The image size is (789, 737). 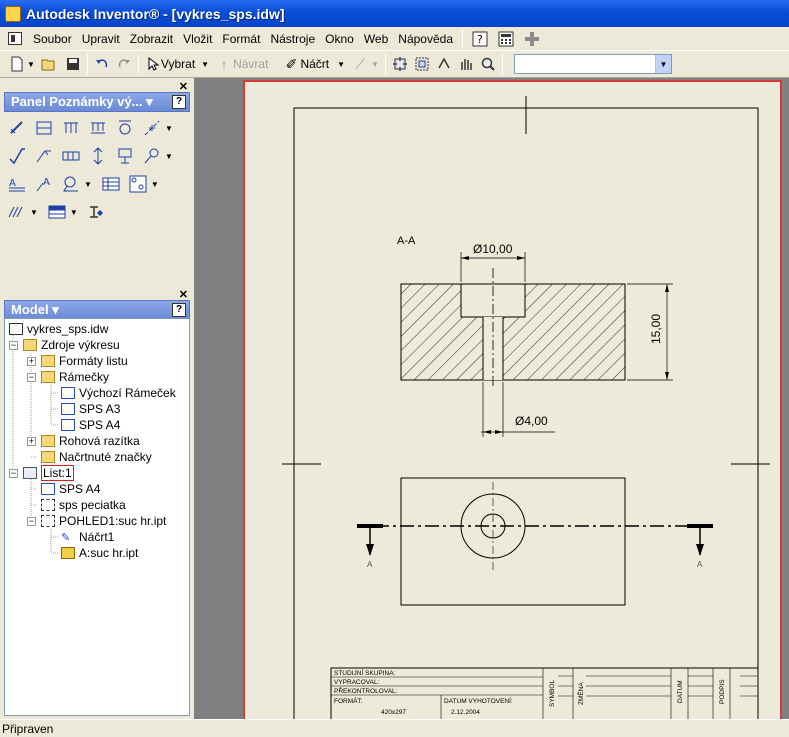 I want to click on menu-web: Web, so click(x=376, y=39).